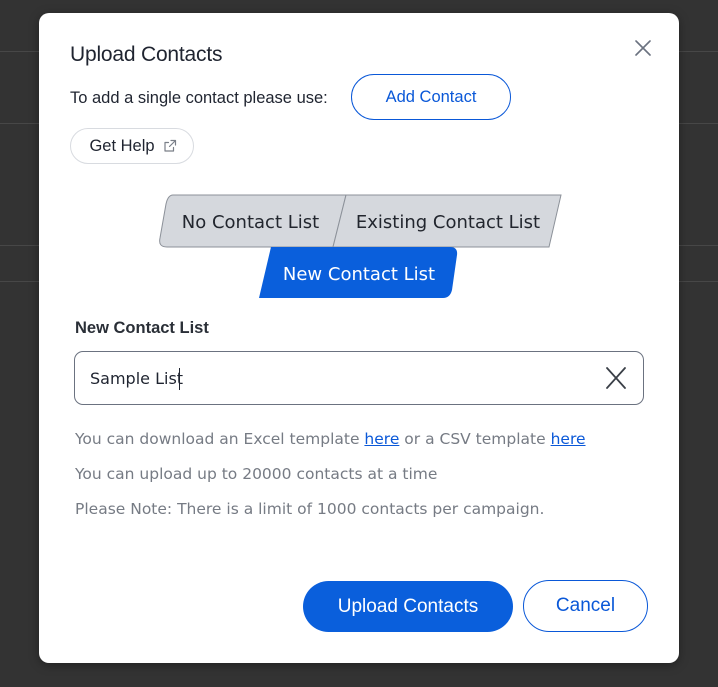  Describe the element at coordinates (475, 439) in the screenshot. I see `template-text-middle: or a CSV template` at that location.